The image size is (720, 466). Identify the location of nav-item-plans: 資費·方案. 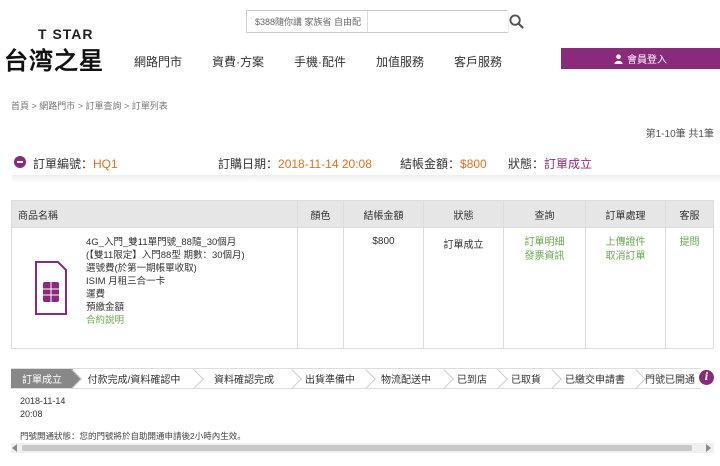
(238, 61).